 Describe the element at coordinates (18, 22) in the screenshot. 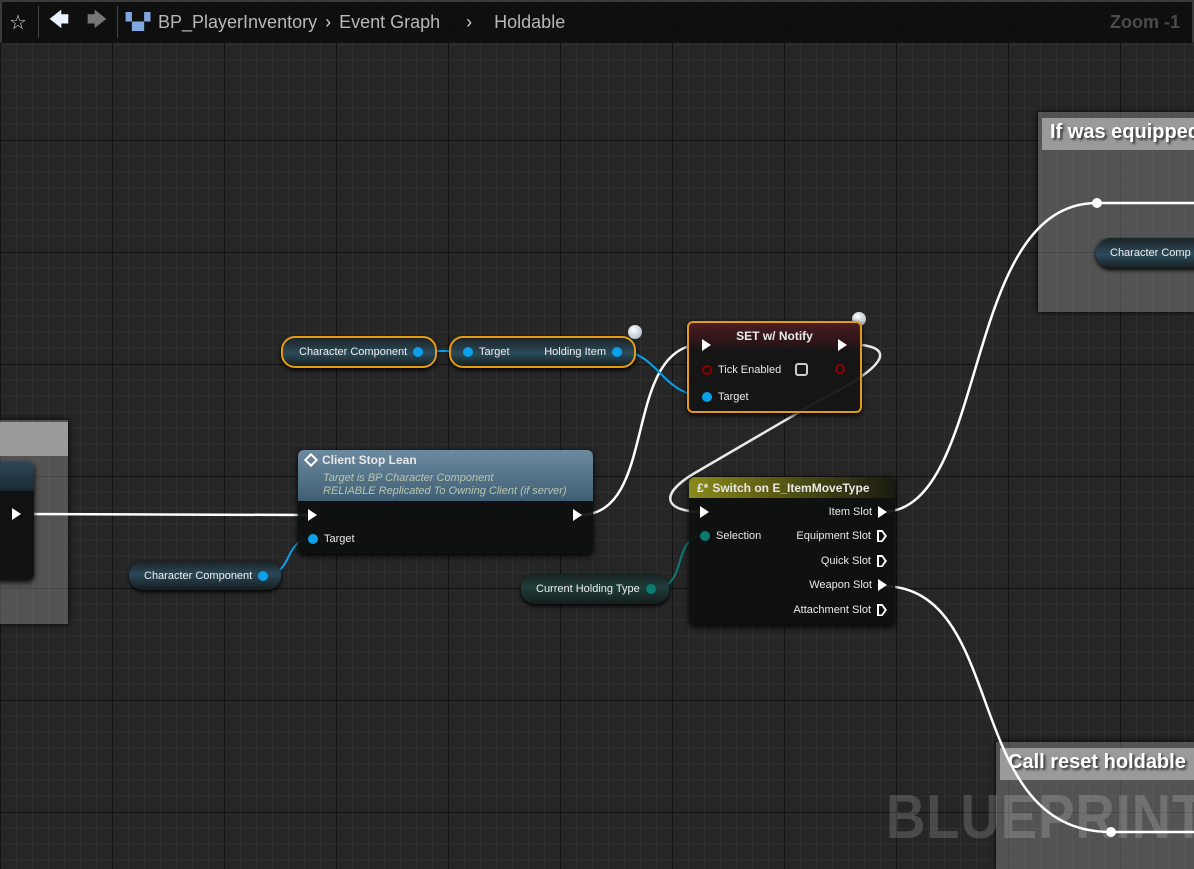

I see `favorite-star-icon: ☆` at that location.